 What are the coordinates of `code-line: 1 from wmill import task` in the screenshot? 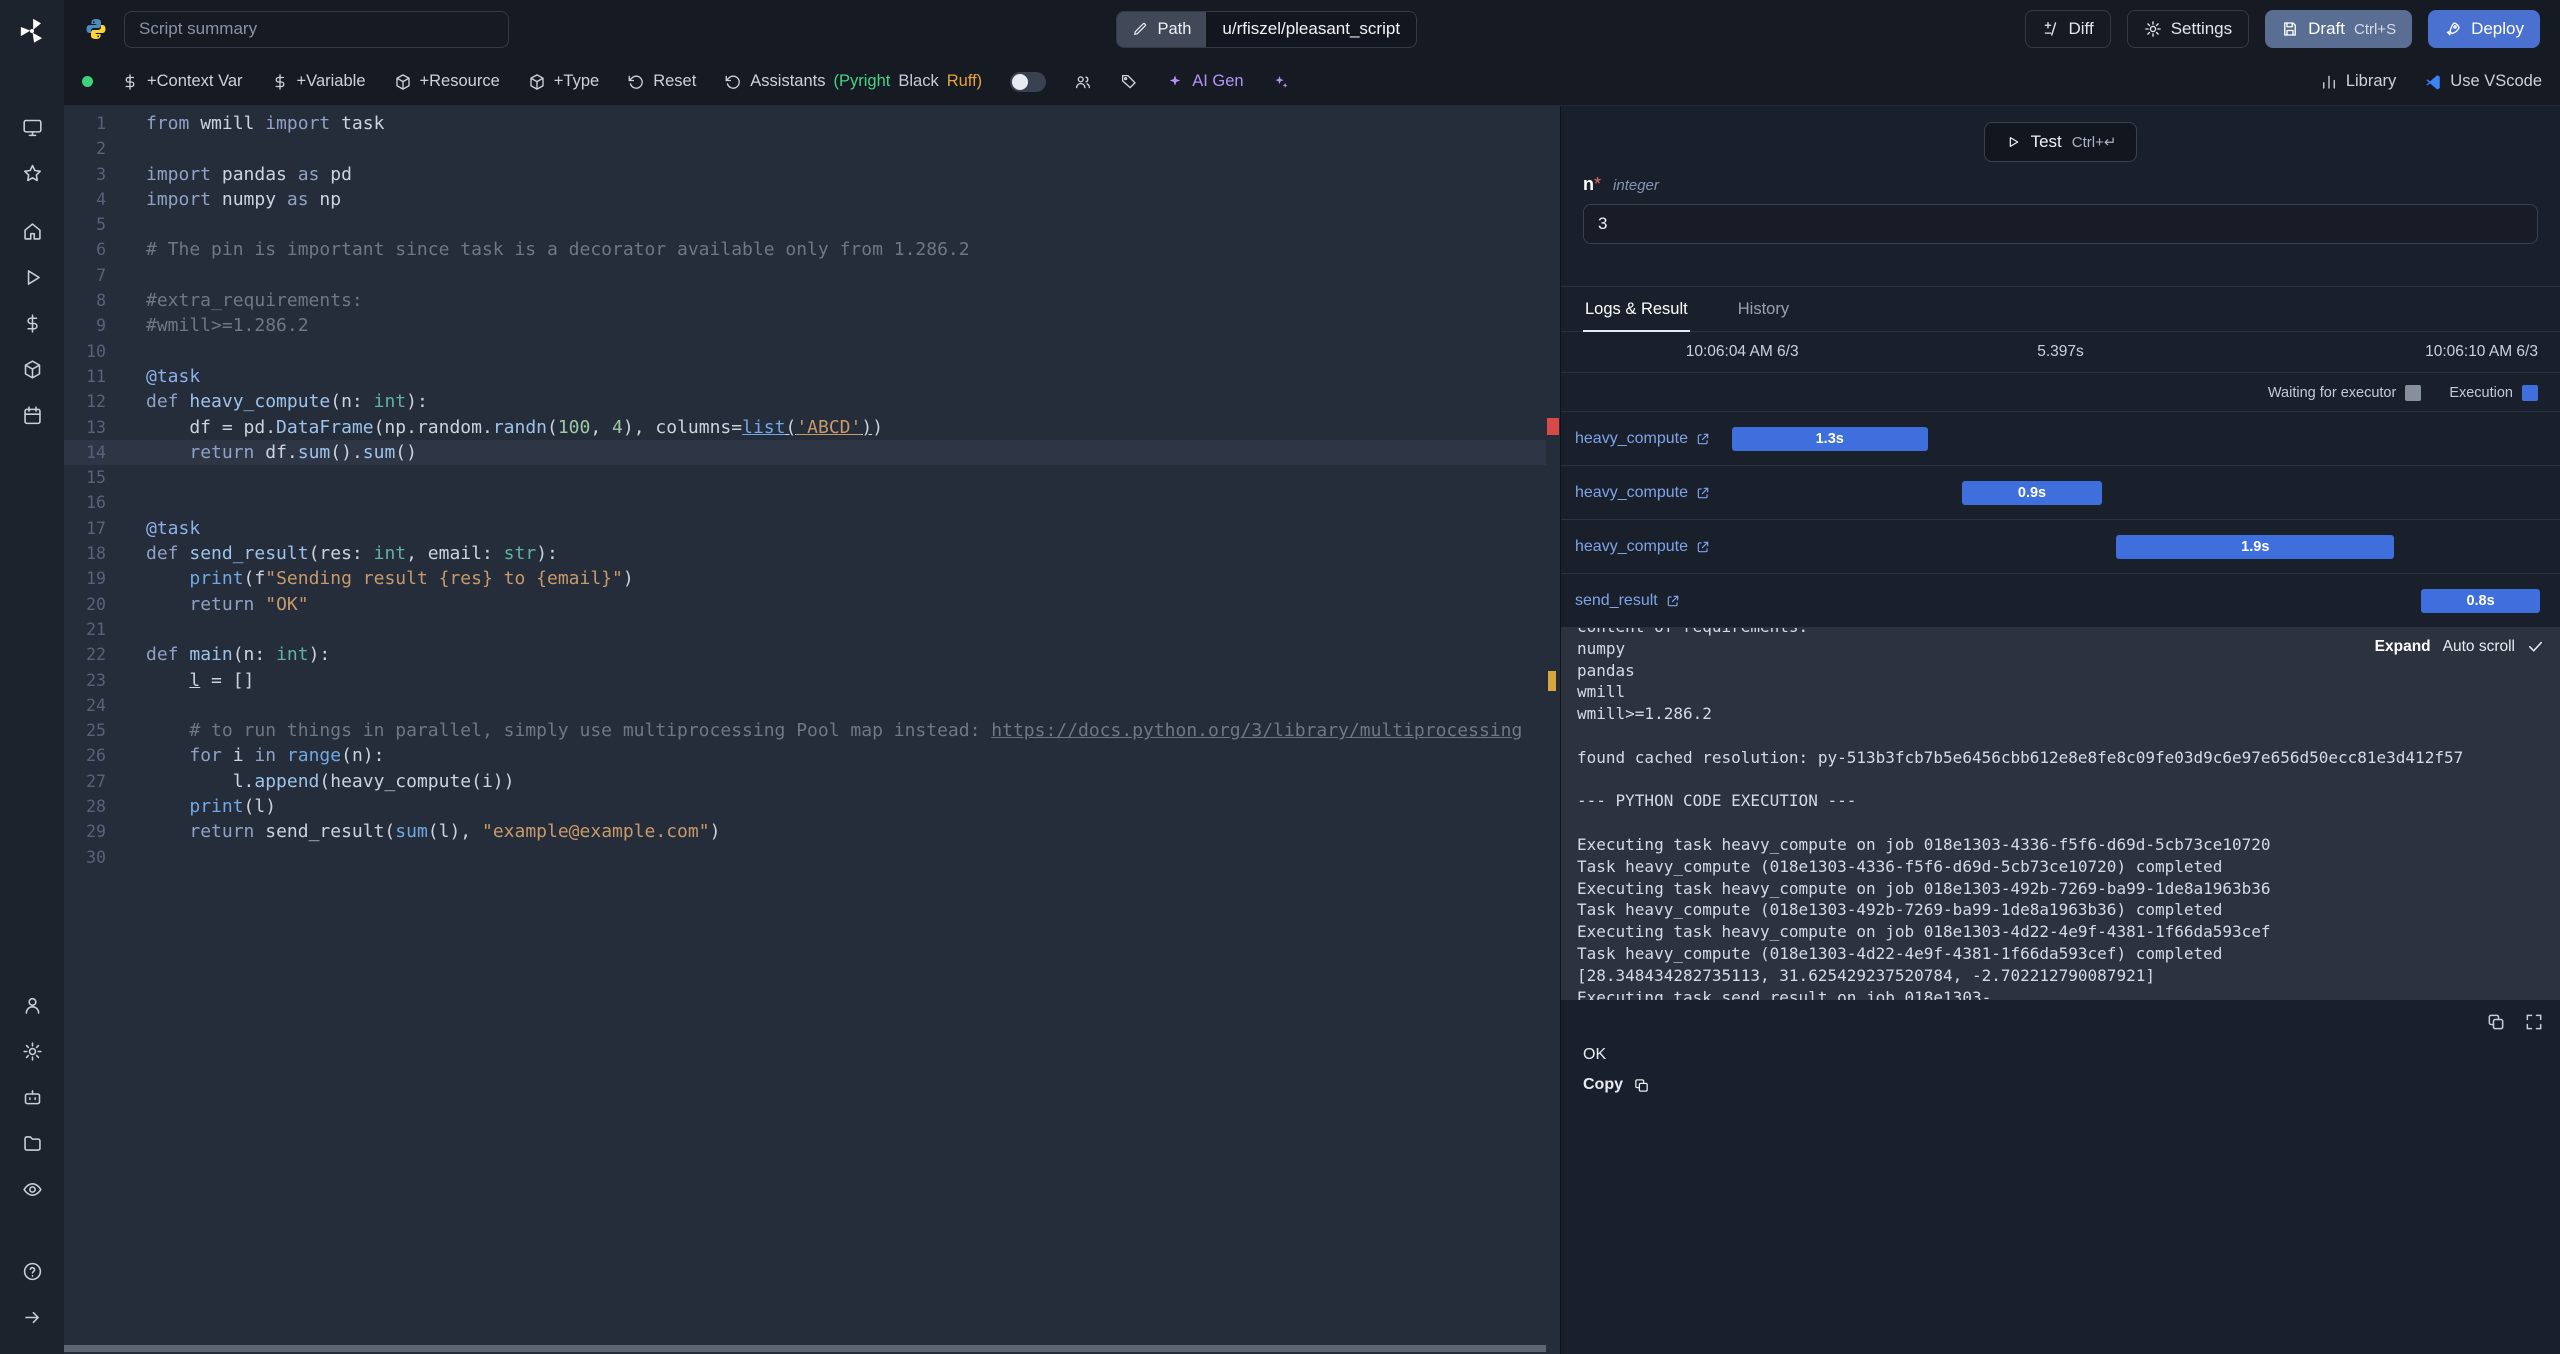 It's located at (812, 123).